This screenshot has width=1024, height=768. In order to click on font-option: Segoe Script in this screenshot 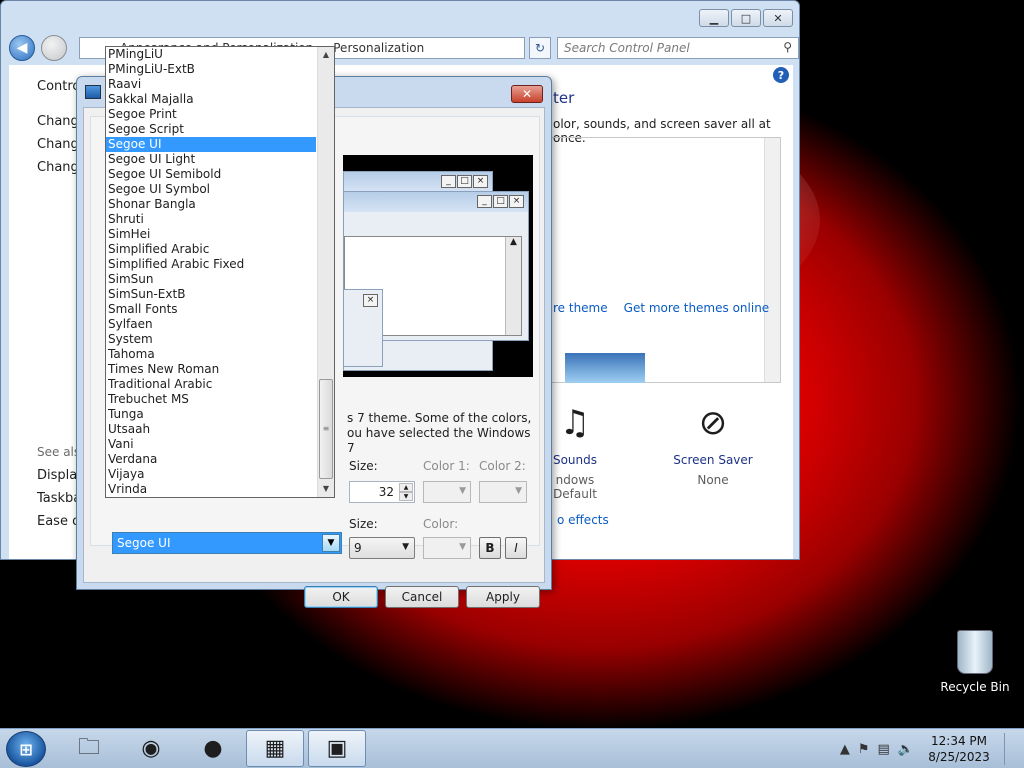, I will do `click(211, 129)`.